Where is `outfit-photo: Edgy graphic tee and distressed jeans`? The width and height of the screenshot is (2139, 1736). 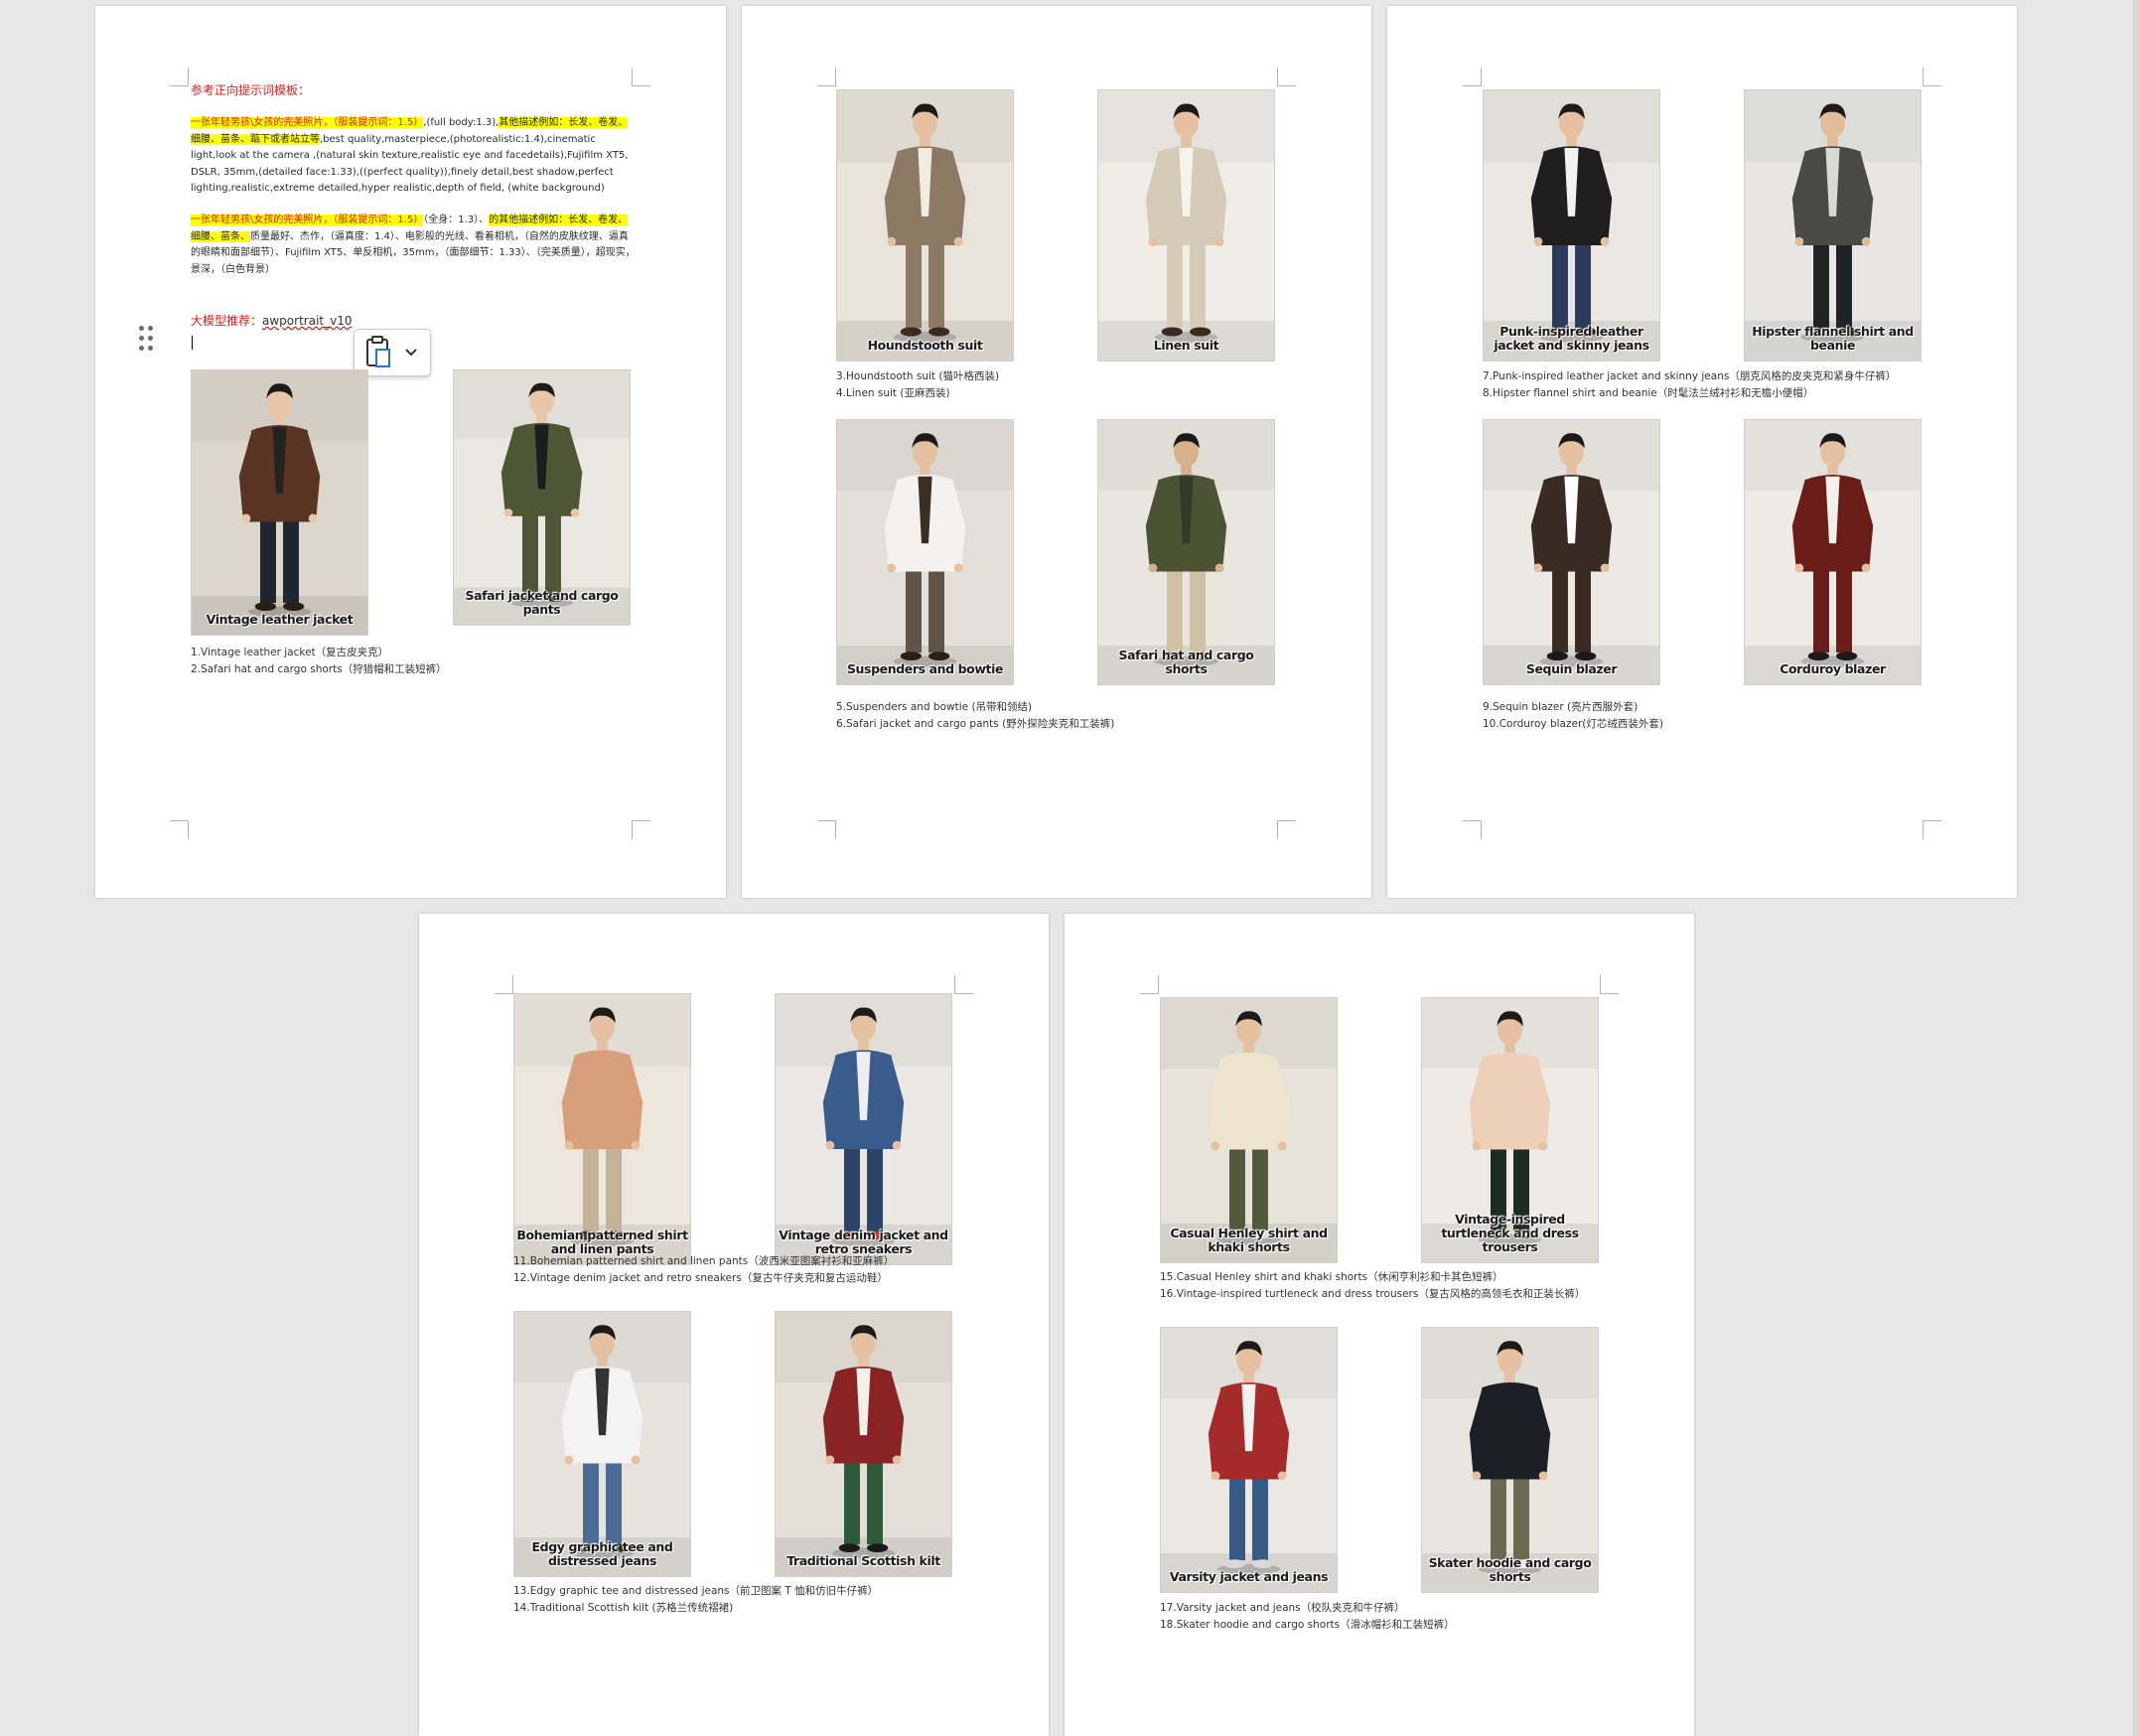 outfit-photo: Edgy graphic tee and distressed jeans is located at coordinates (602, 1444).